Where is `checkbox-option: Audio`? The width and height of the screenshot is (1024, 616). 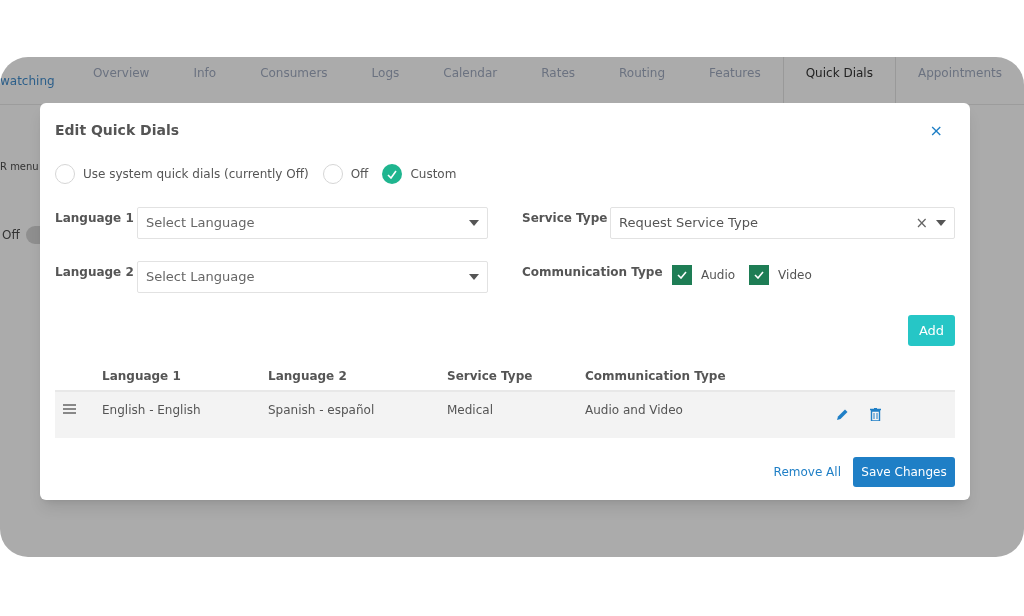
checkbox-option: Audio is located at coordinates (704, 275).